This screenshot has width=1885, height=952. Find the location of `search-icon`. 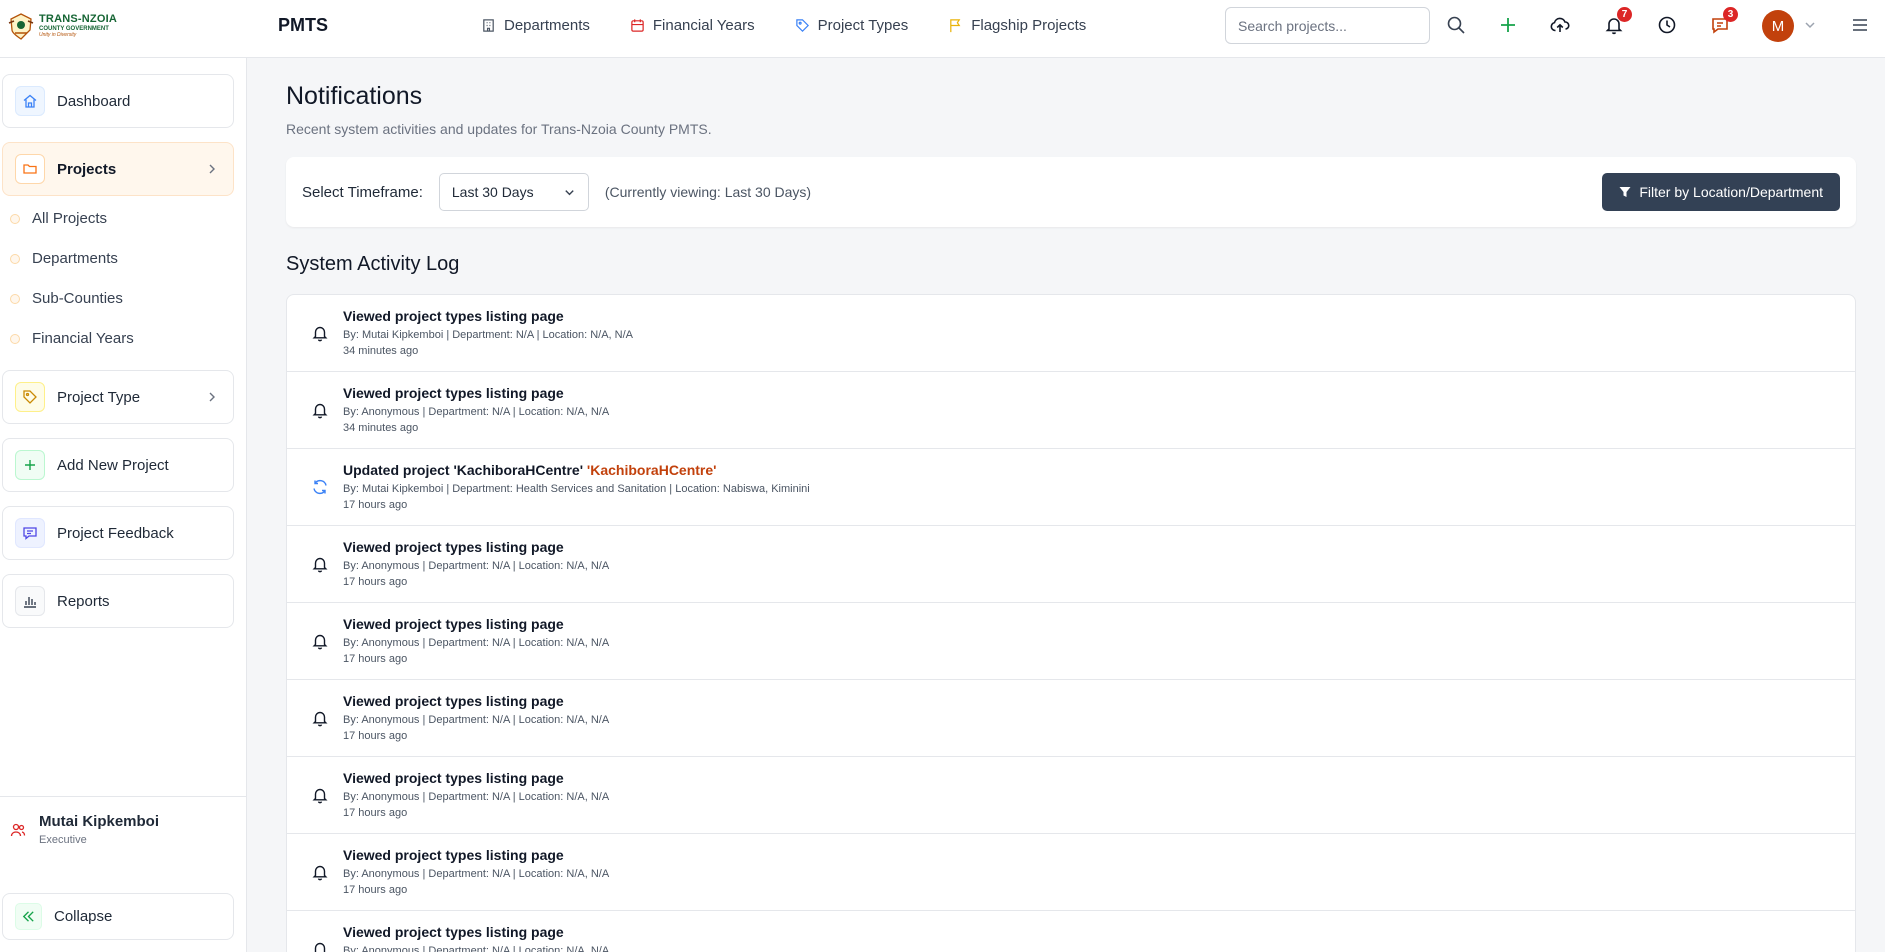

search-icon is located at coordinates (1456, 25).